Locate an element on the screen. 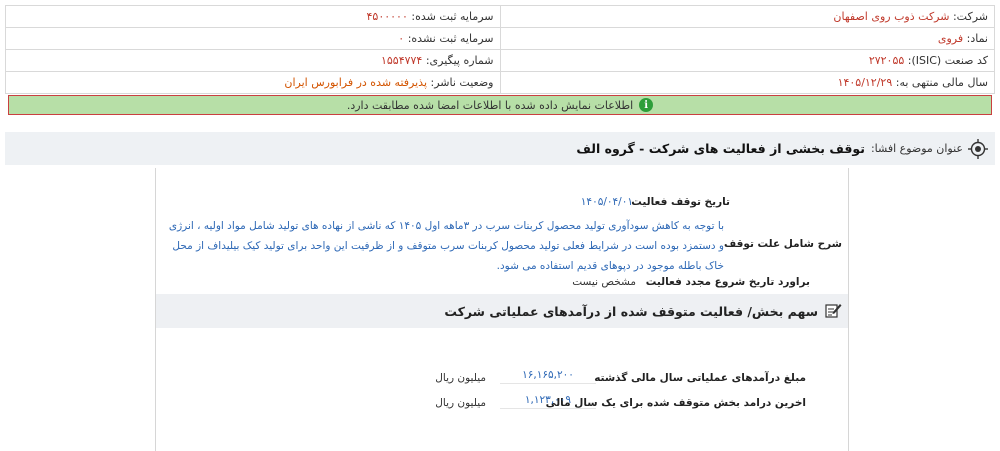 Image resolution: width=1000 pixels, height=451 pixels. registered-capital-label: سرمایه ثبت شده: is located at coordinates (452, 16).